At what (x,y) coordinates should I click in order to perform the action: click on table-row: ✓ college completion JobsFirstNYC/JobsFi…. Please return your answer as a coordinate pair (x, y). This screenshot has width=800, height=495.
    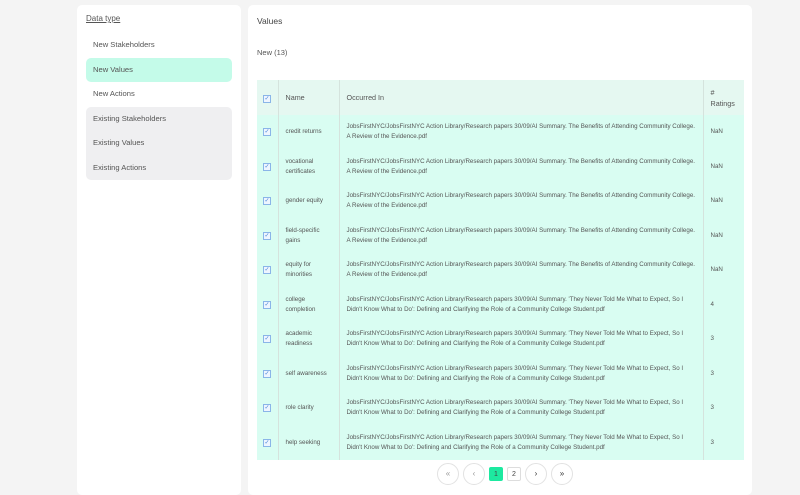
    Looking at the image, I should click on (500, 304).